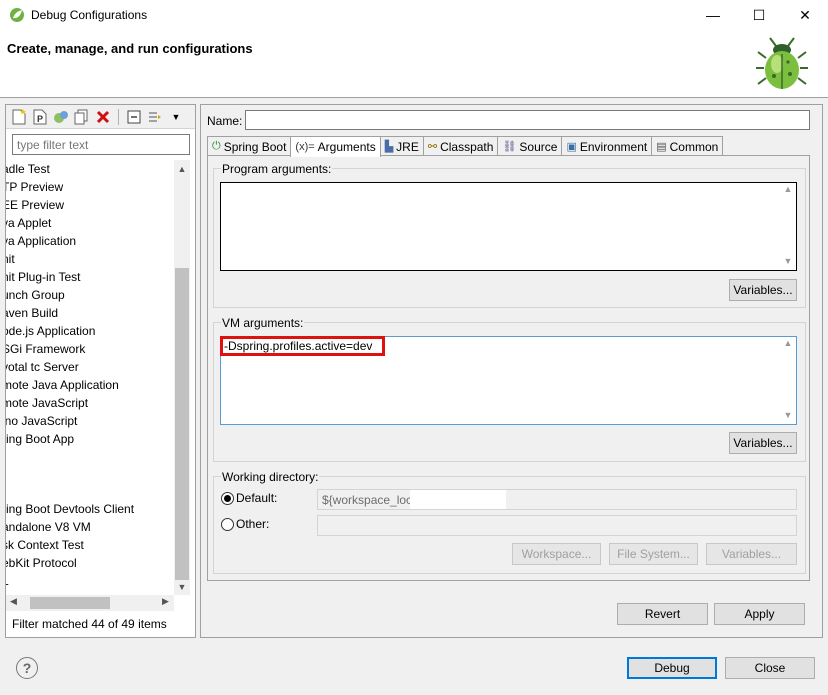 This screenshot has width=828, height=695. Describe the element at coordinates (70, 603) in the screenshot. I see `tree-horizontal-scroll-thumb` at that location.